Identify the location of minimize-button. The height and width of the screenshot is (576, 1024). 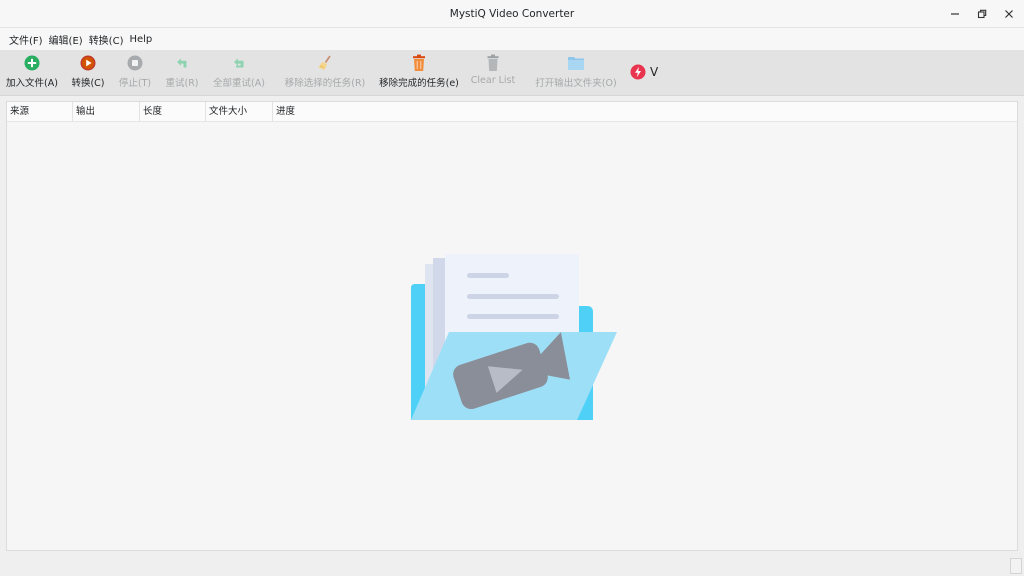
(955, 14).